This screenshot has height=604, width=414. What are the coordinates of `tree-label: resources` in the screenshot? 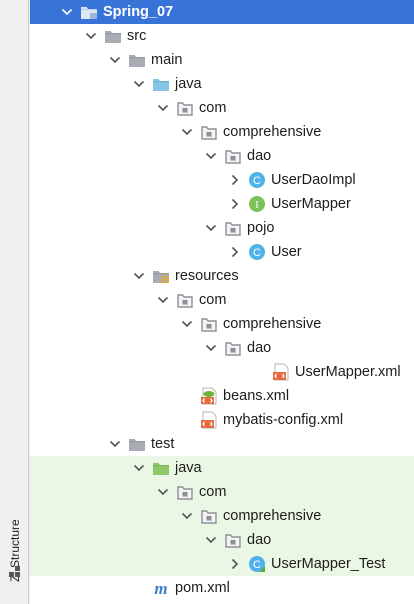 It's located at (207, 276).